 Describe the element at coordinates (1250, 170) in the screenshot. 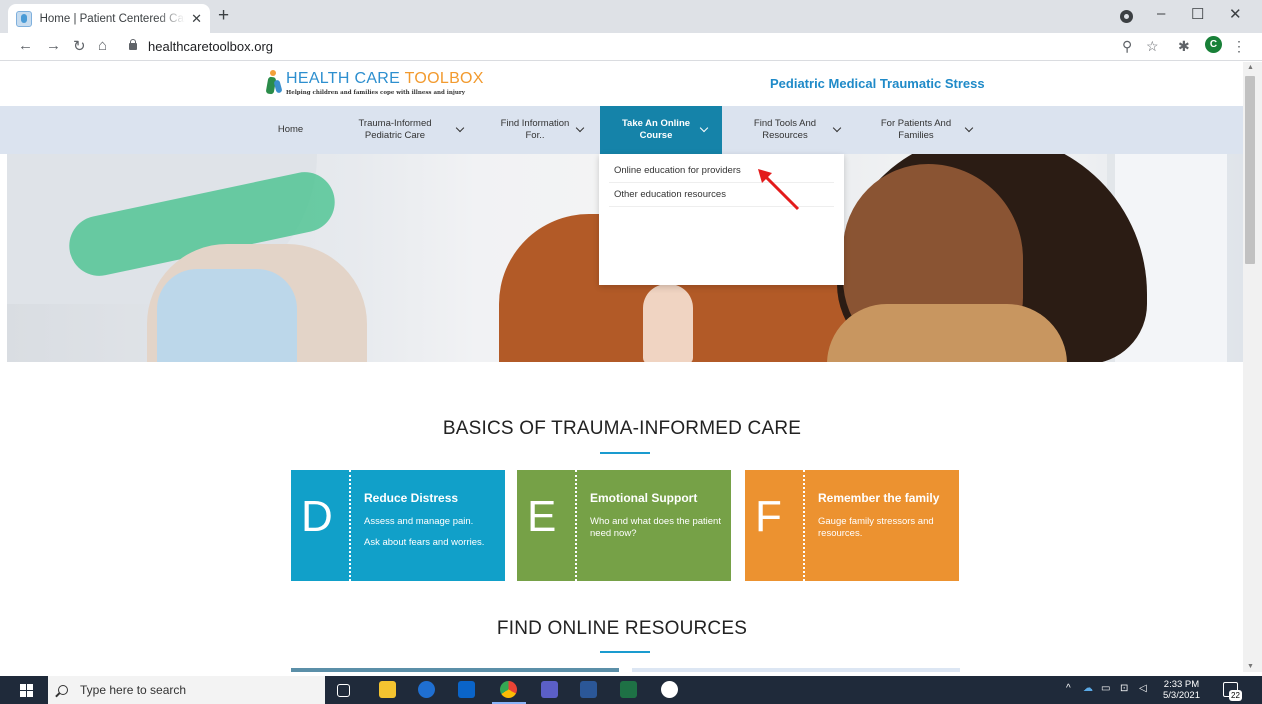

I see `scrollbar-thumb` at that location.